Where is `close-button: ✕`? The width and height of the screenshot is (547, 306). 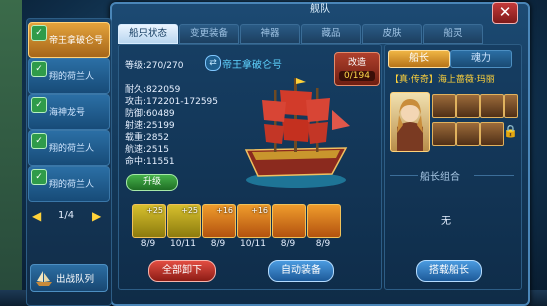 close-button: ✕ is located at coordinates (505, 13).